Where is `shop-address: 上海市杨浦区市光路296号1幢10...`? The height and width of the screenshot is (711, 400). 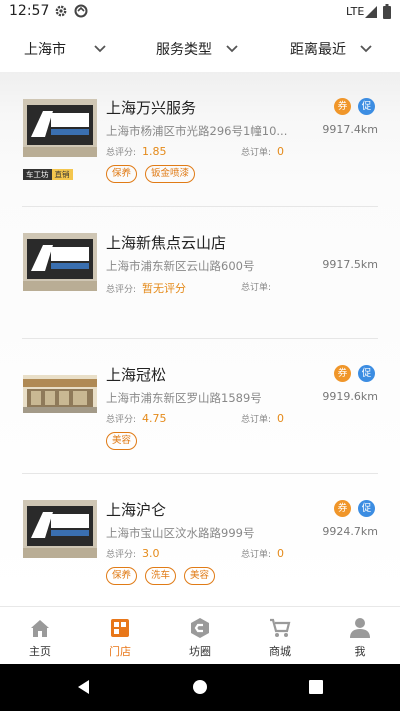 shop-address: 上海市杨浦区市光路296号1幢10... is located at coordinates (197, 131).